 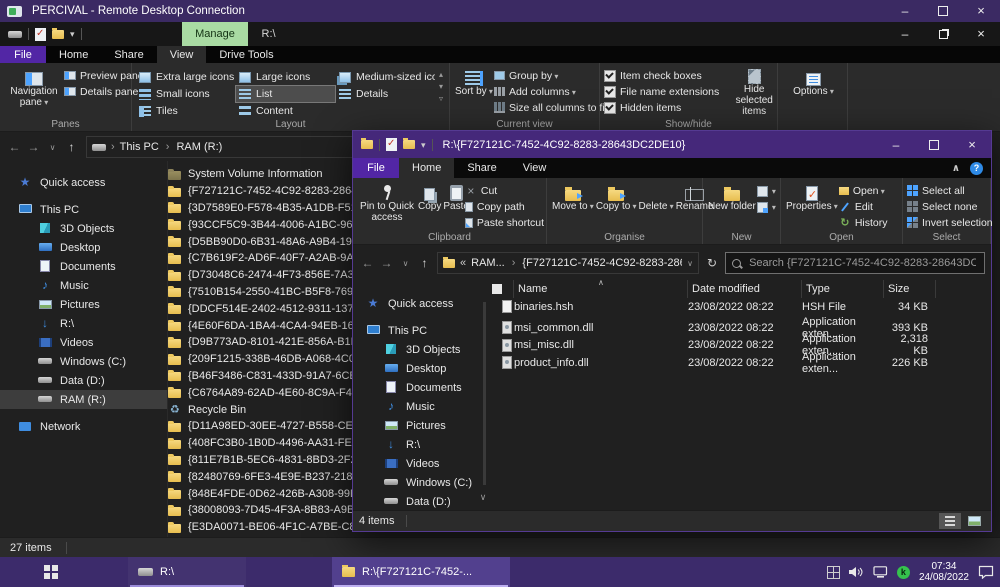 What do you see at coordinates (385, 77) in the screenshot?
I see `layout-option: Medium-sized icons` at bounding box center [385, 77].